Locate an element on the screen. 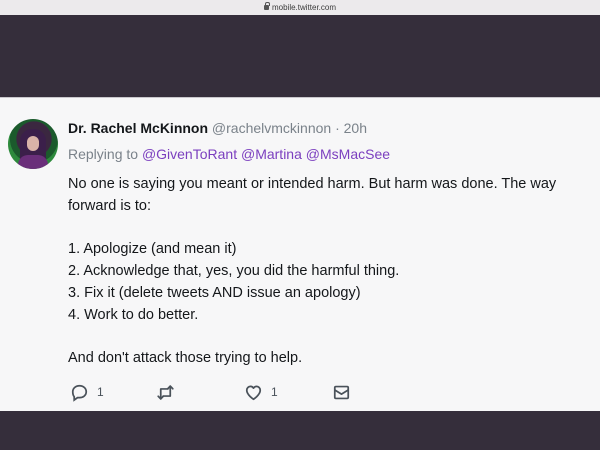 The height and width of the screenshot is (450, 600). tweet-line: 4. Work to do better. is located at coordinates (133, 314).